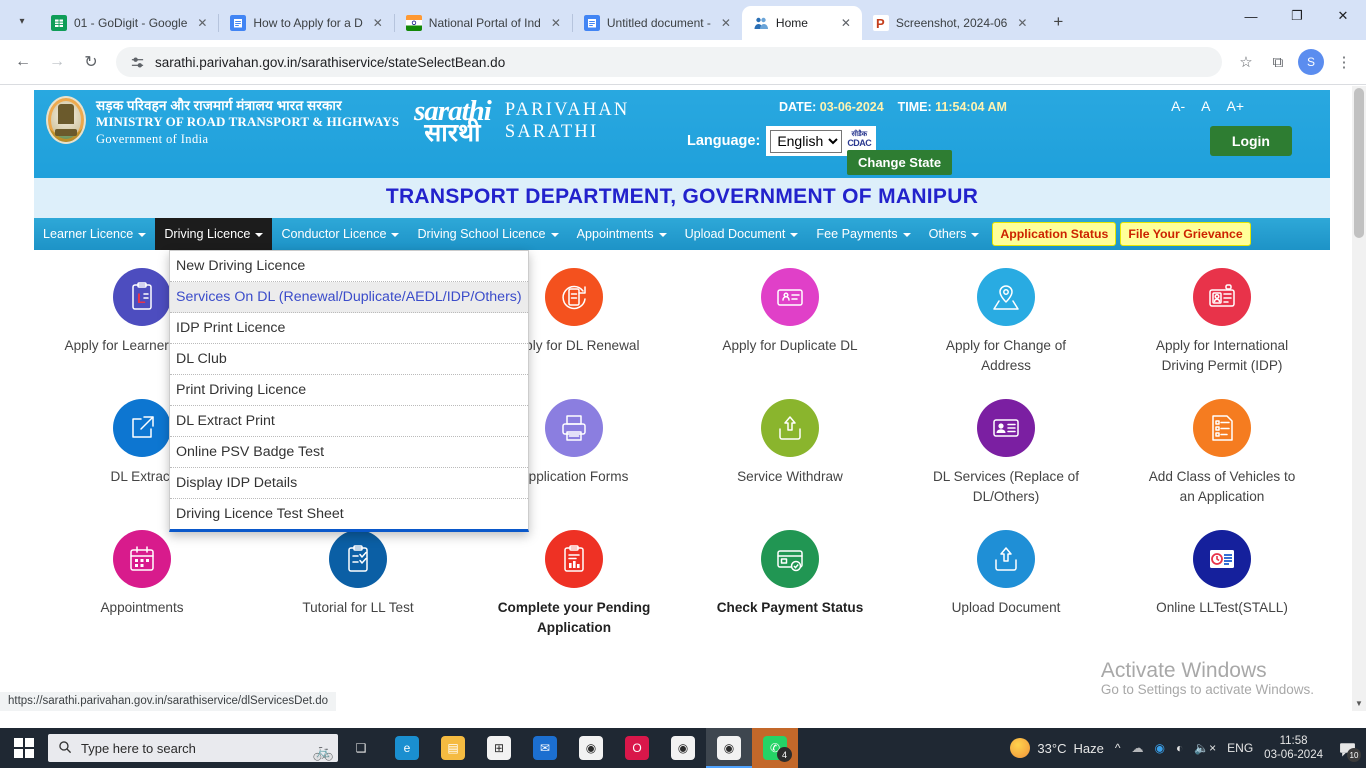 The image size is (1366, 768). What do you see at coordinates (806, 141) in the screenshot?
I see `language-select: EnglishHindi` at bounding box center [806, 141].